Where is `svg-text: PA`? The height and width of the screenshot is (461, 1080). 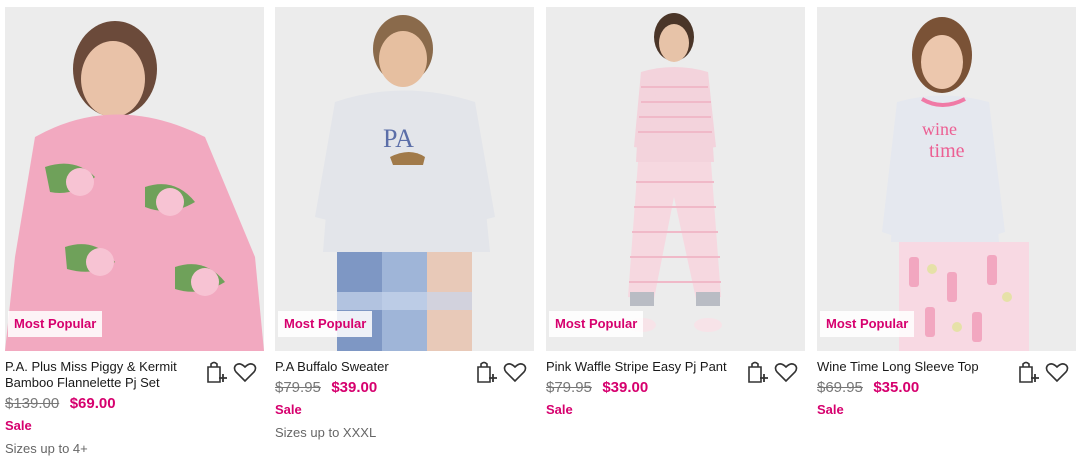 svg-text: PA is located at coordinates (398, 138).